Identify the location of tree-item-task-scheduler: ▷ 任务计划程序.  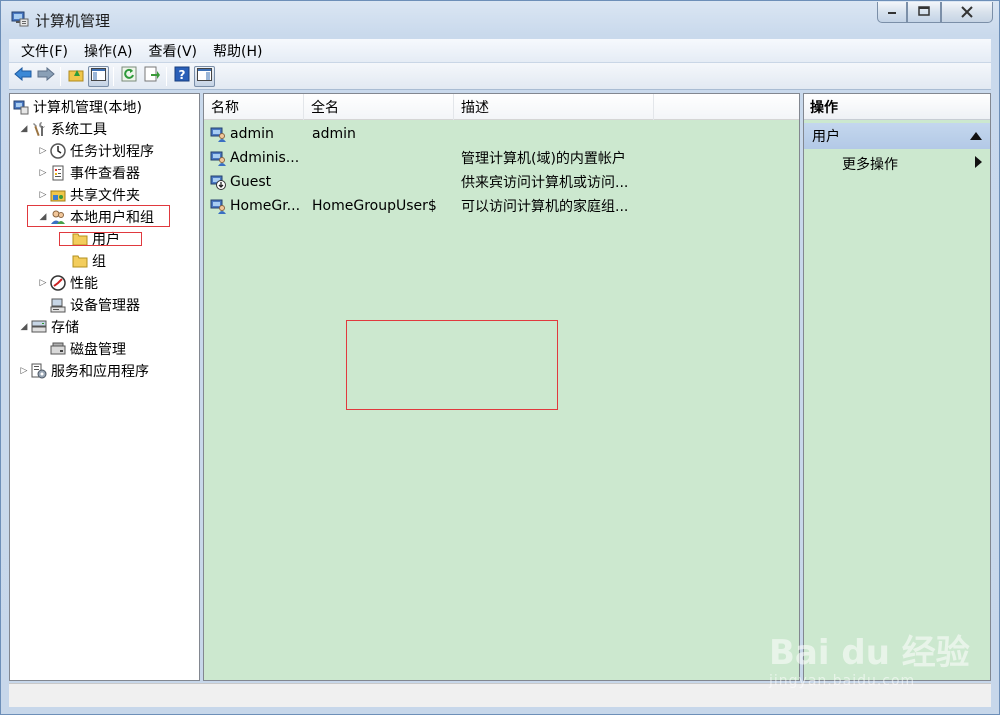
(95, 151).